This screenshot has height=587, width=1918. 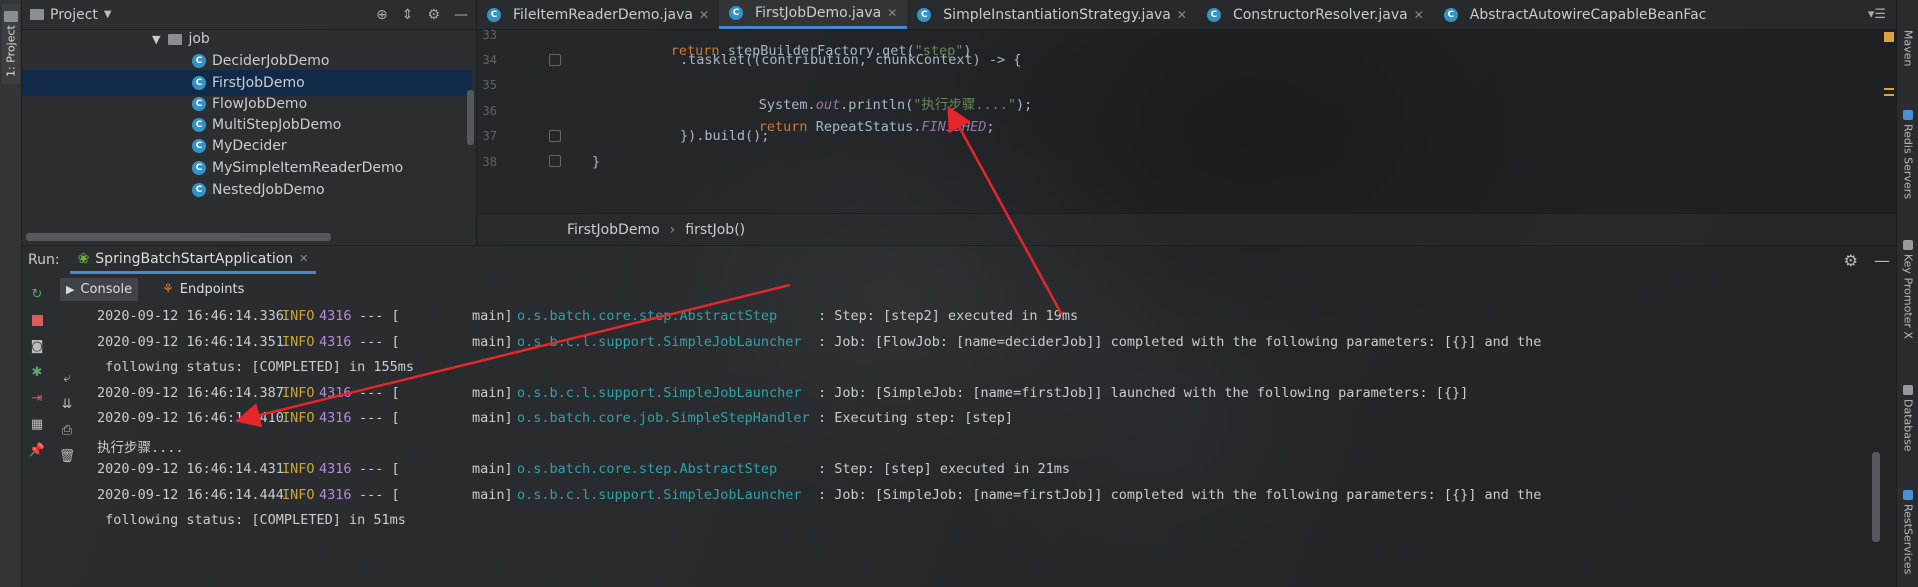 I want to click on expand-triangle-icon: ▼, so click(x=156, y=39).